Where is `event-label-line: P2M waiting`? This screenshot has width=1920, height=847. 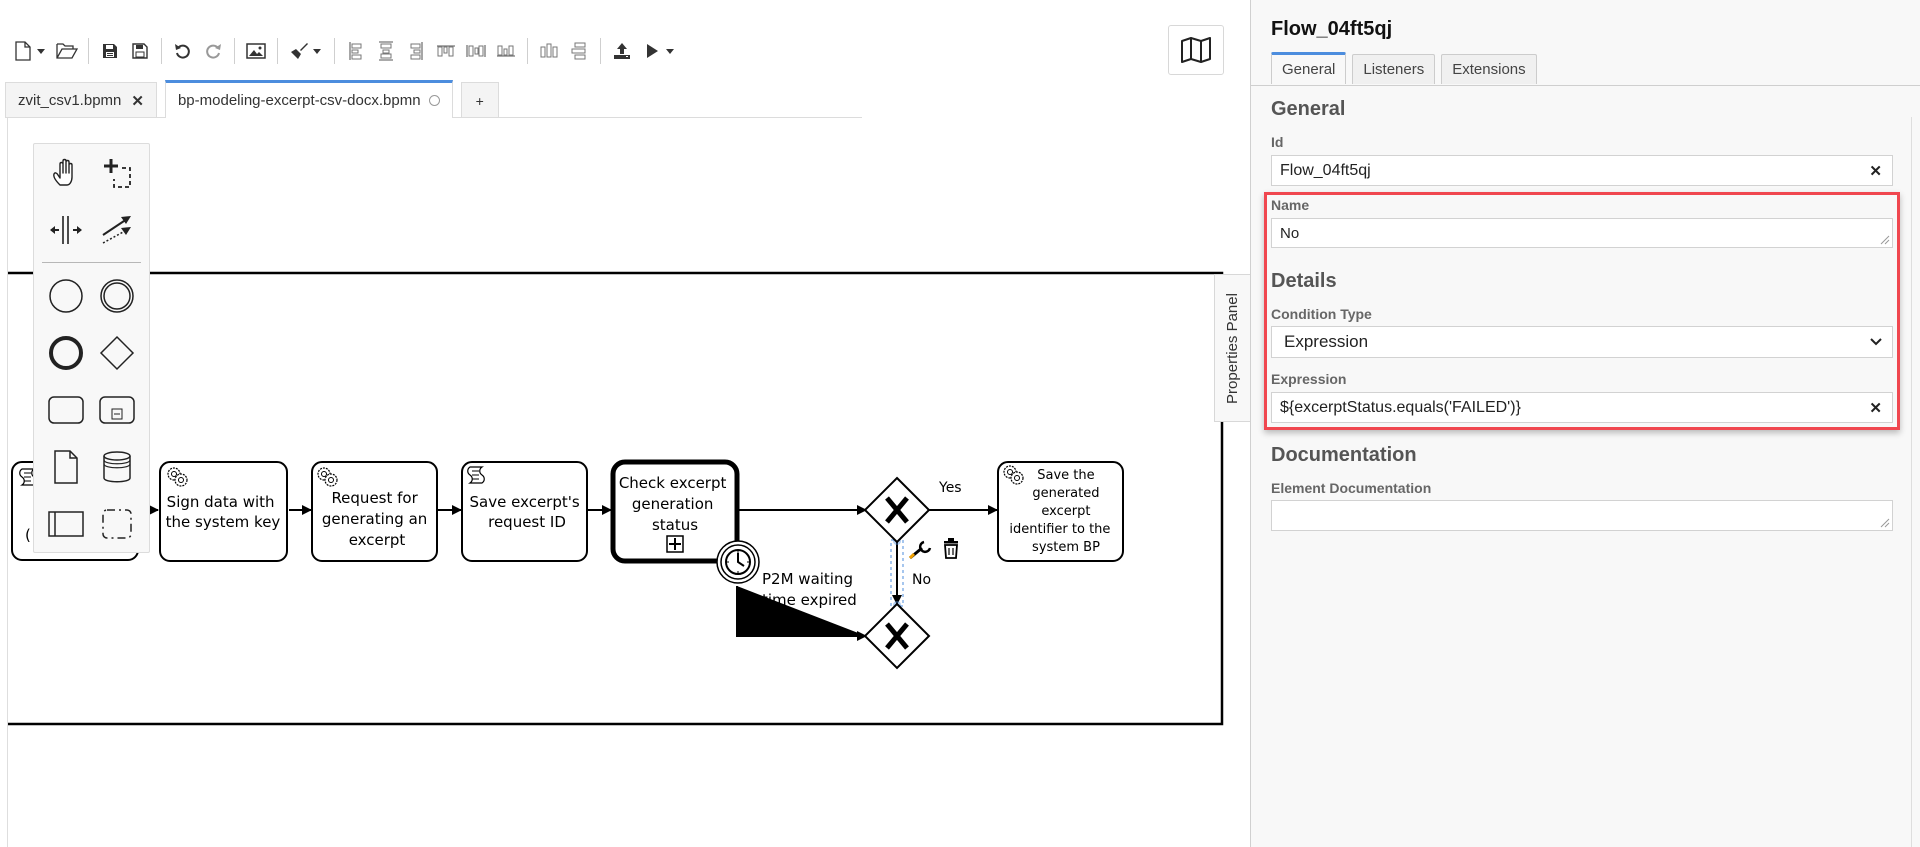
event-label-line: P2M waiting is located at coordinates (807, 579).